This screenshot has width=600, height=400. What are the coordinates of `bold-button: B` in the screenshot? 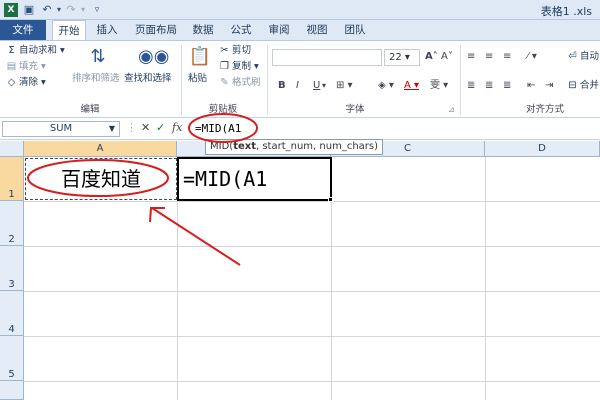 It's located at (282, 86).